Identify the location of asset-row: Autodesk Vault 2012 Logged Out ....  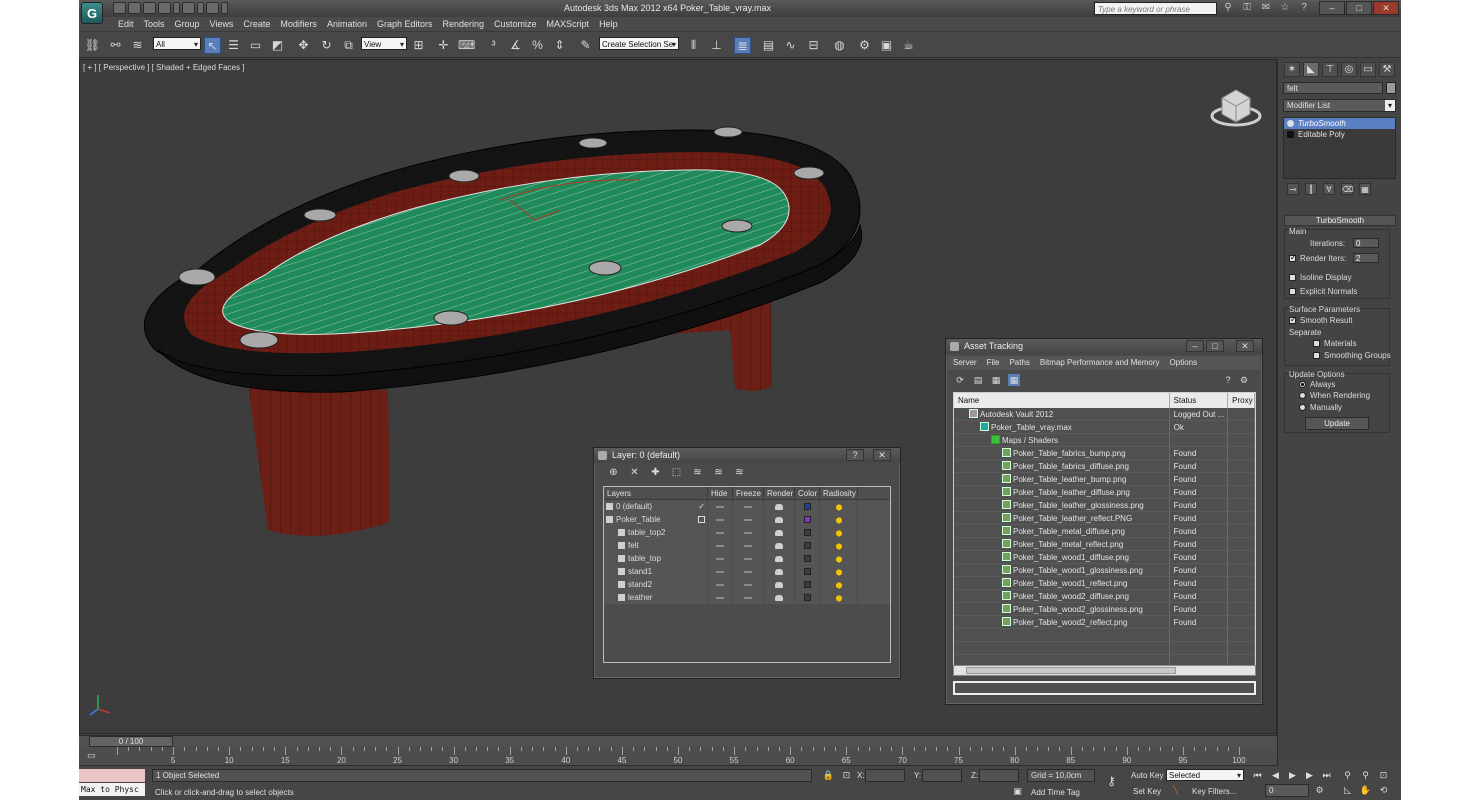
(1104, 414).